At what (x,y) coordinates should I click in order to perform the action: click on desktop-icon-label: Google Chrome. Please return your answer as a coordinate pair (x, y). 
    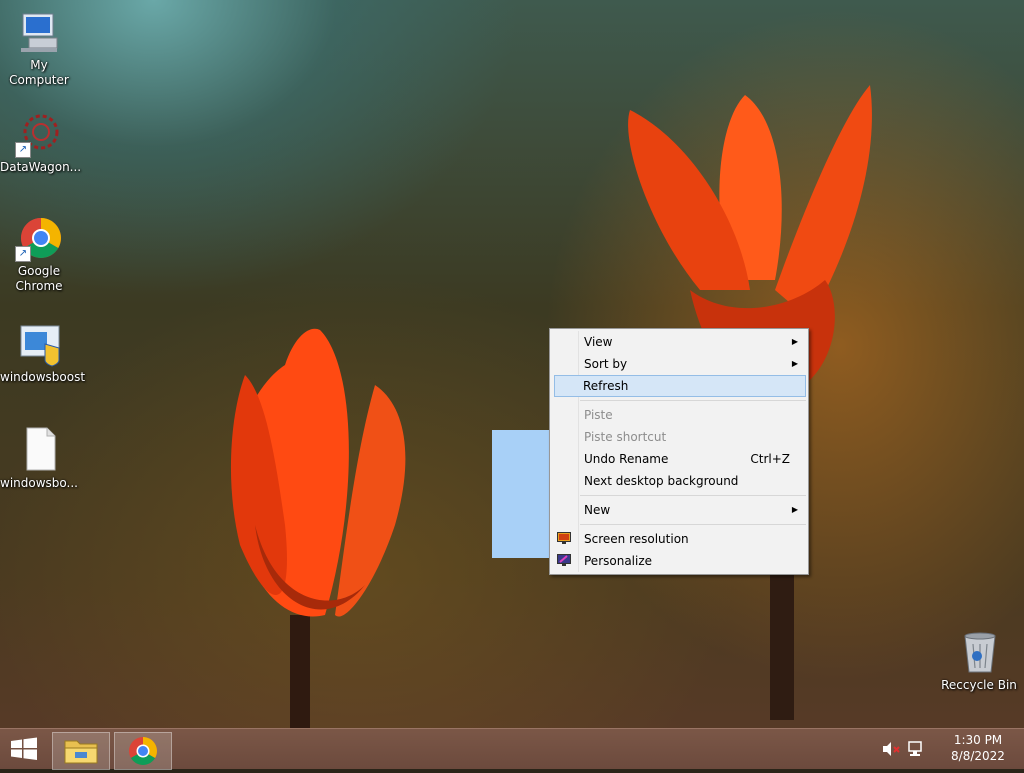
    Looking at the image, I should click on (39, 278).